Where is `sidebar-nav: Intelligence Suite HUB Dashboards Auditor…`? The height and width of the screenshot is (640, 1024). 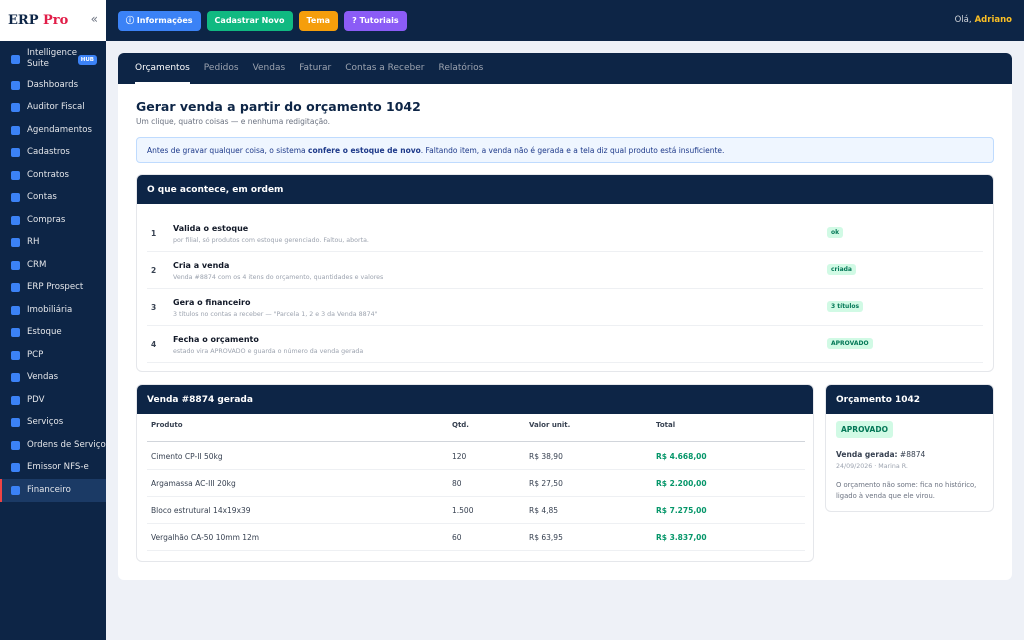 sidebar-nav: Intelligence Suite HUB Dashboards Auditor… is located at coordinates (53, 271).